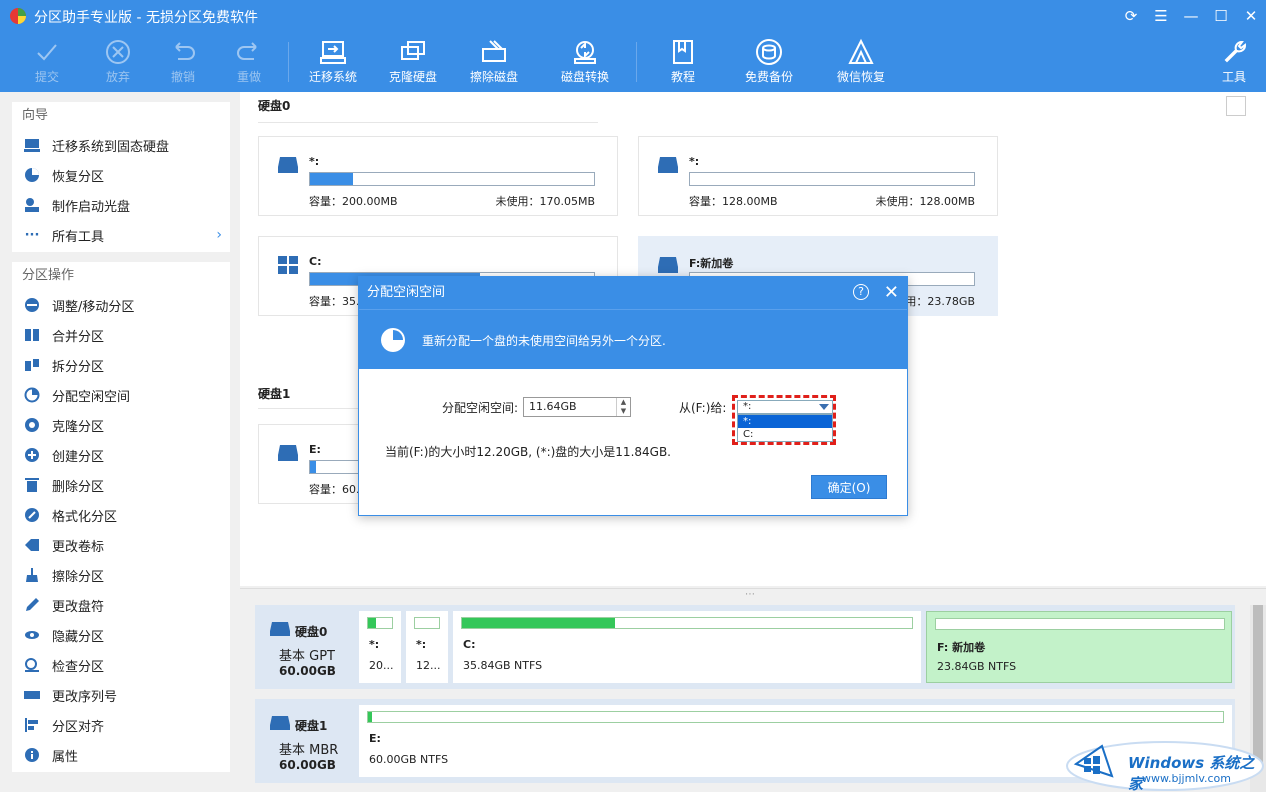 Image resolution: width=1266 pixels, height=792 pixels. What do you see at coordinates (32, 545) in the screenshot?
I see `label-icon` at bounding box center [32, 545].